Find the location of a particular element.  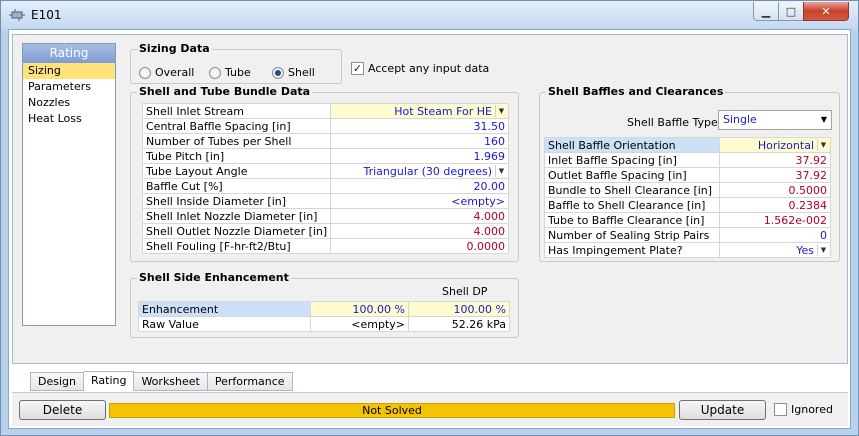

accept-input-checkbox: ✓ is located at coordinates (357, 68).